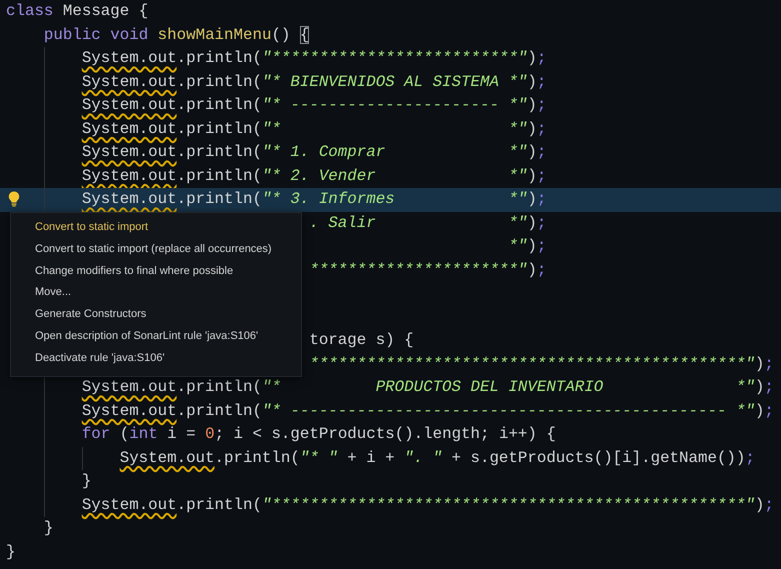 Image resolution: width=781 pixels, height=569 pixels. Describe the element at coordinates (427, 223) in the screenshot. I see `code-line: . Salir *");` at that location.